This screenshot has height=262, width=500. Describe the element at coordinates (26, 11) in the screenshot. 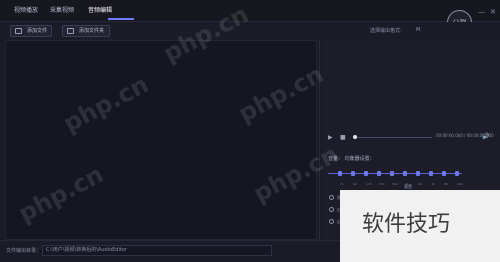

I see `tab-video-play: 视频播放` at that location.